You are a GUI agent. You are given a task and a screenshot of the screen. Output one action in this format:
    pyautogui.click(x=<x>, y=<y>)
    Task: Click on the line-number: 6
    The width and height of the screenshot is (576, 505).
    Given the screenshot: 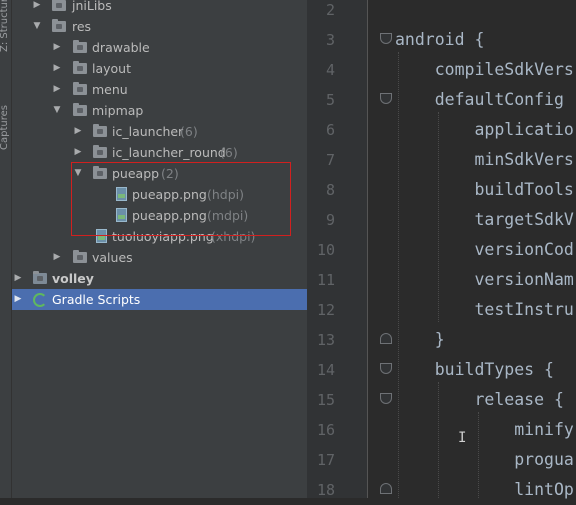 What is the action you would take?
    pyautogui.click(x=330, y=130)
    